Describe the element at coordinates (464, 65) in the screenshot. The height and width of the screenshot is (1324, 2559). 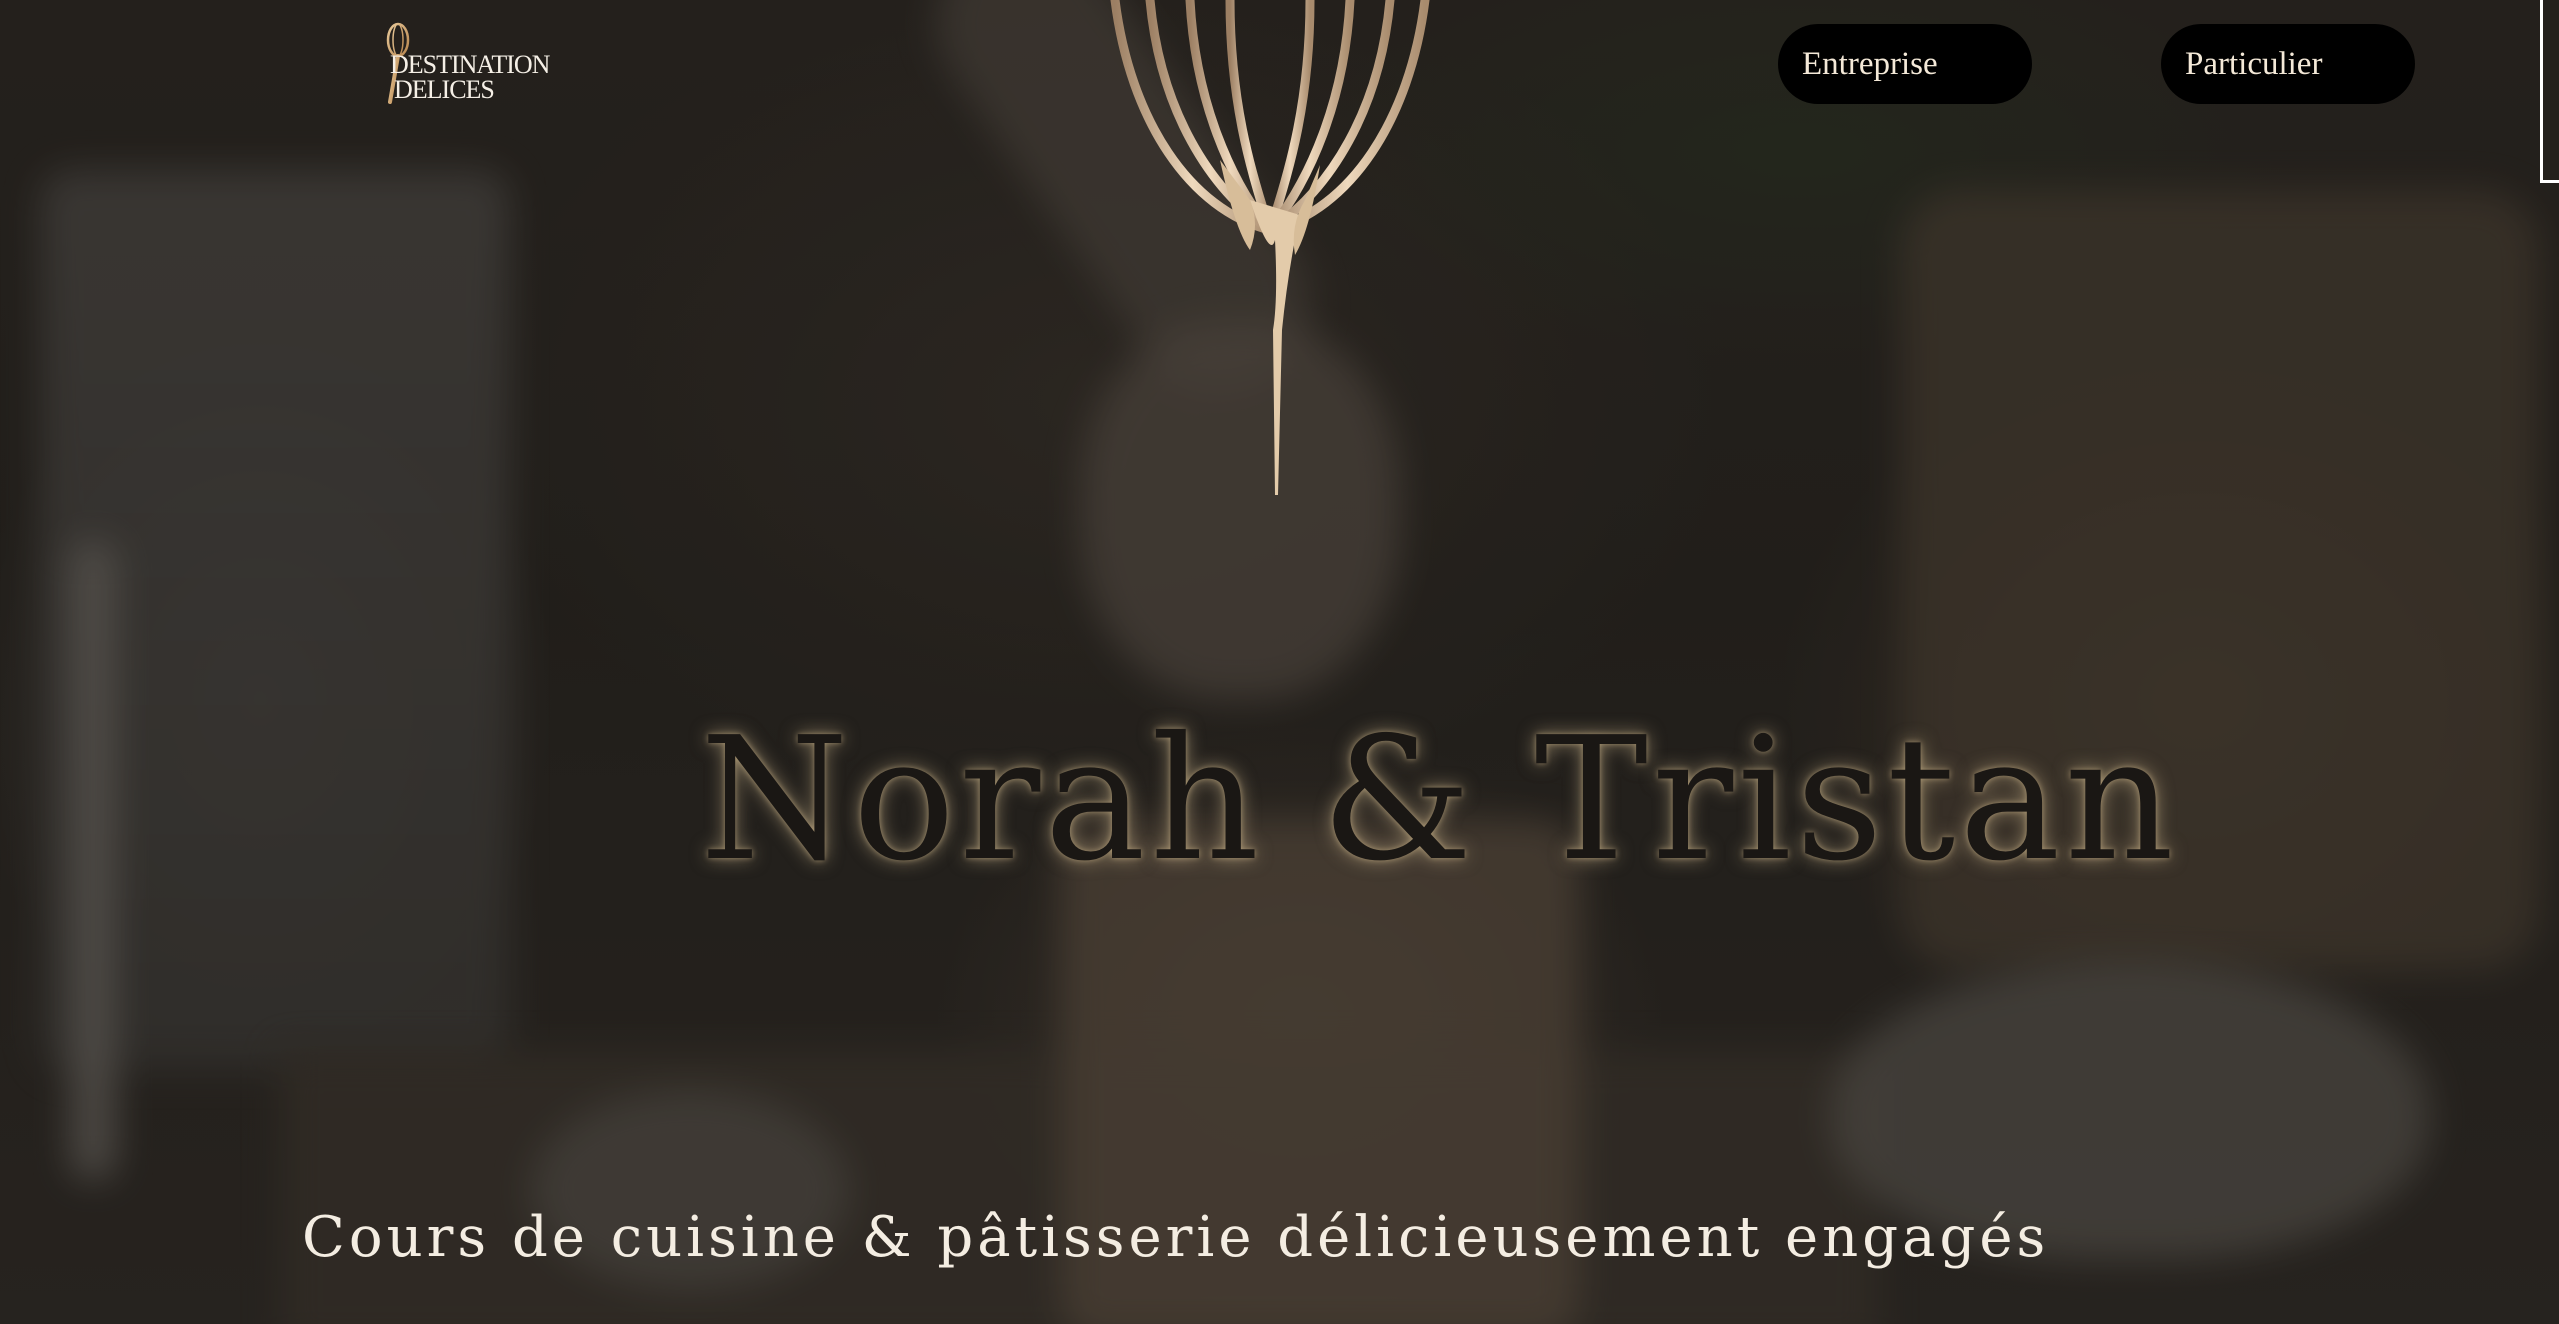
I see `site-logo: DESTINATION DELICES` at that location.